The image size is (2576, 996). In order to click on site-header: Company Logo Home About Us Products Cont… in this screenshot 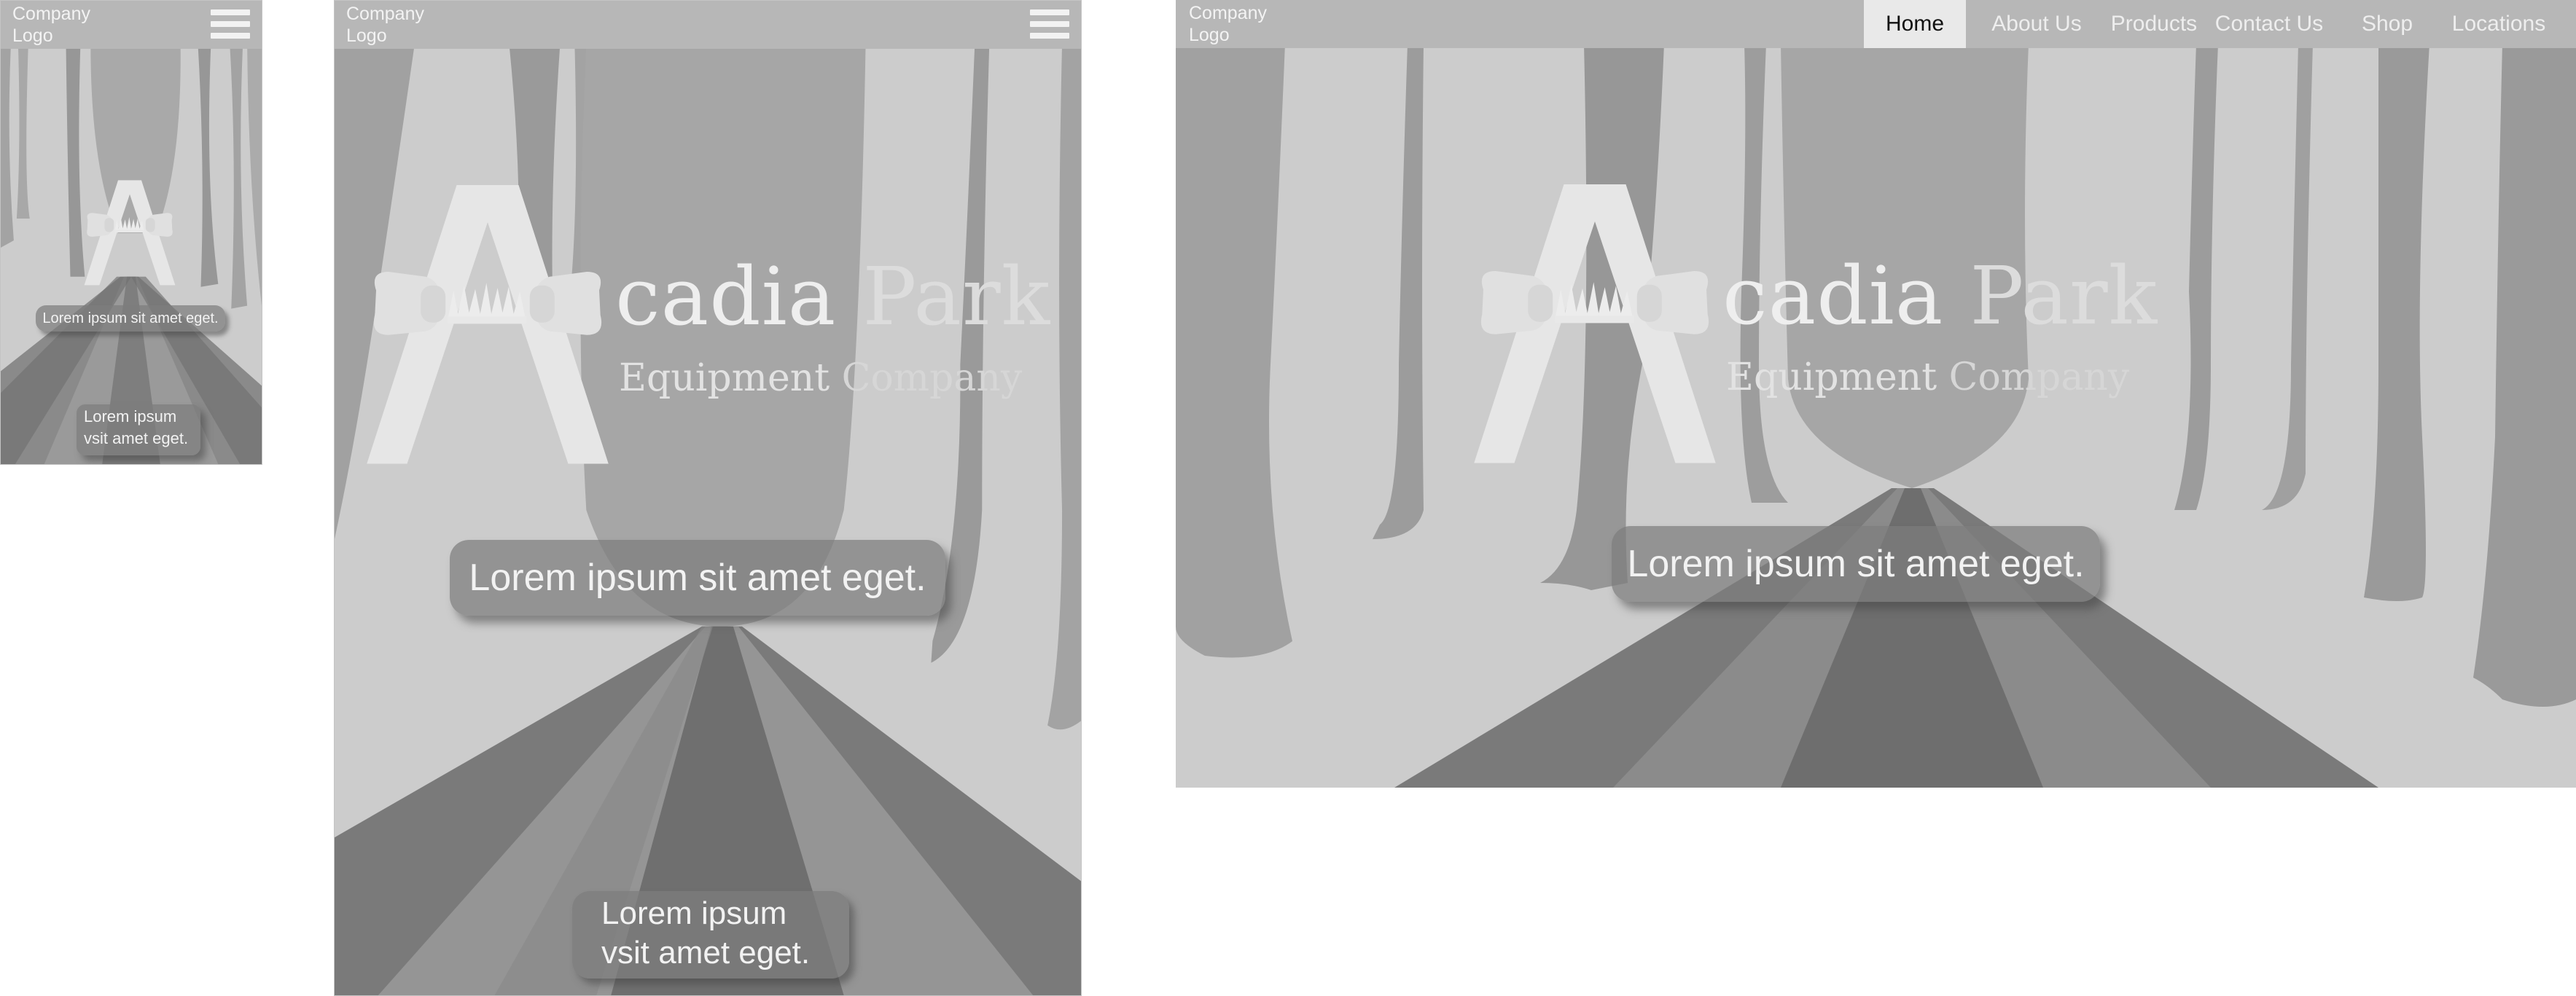, I will do `click(1876, 24)`.